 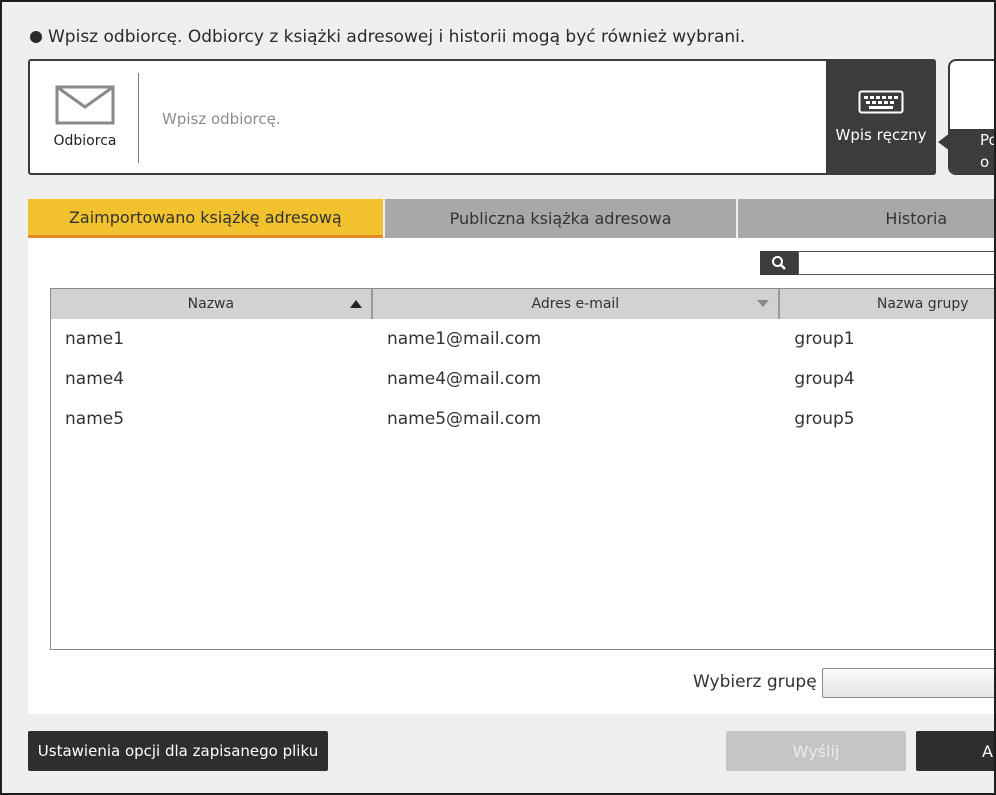 I want to click on tab-public-address-book: Publiczna książka adresowa, so click(x=560, y=218).